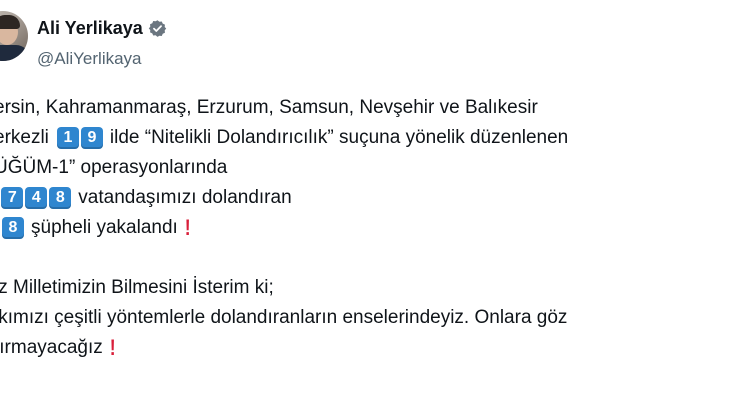 Image resolution: width=740 pixels, height=417 pixels. I want to click on author-name-row: Ali Yerlikaya, so click(102, 28).